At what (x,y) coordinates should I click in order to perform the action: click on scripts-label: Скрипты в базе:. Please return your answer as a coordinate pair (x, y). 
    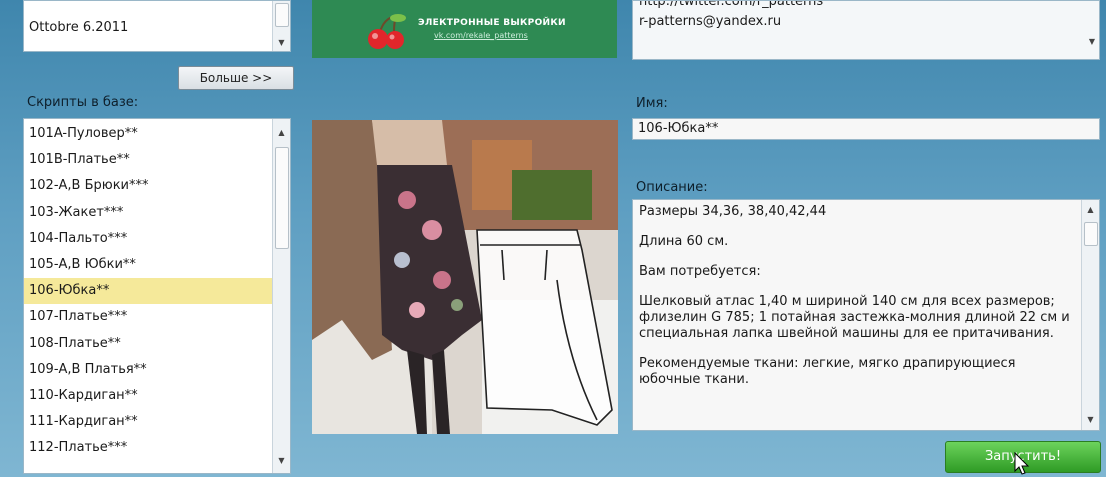
    Looking at the image, I should click on (83, 102).